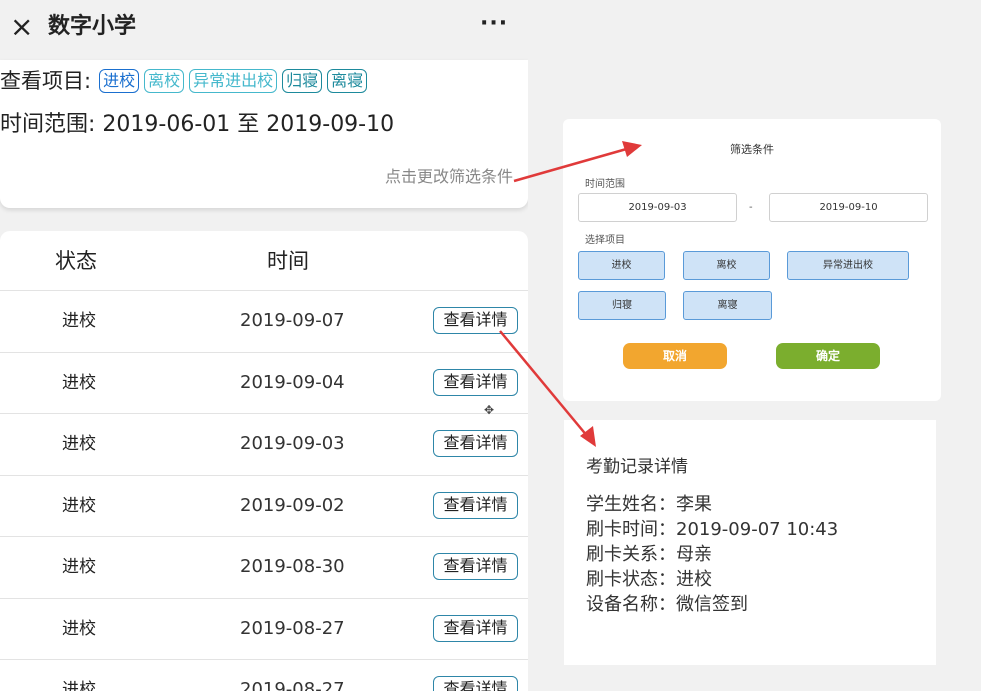 This screenshot has width=981, height=691. I want to click on option-leave-school: 离校, so click(726, 265).